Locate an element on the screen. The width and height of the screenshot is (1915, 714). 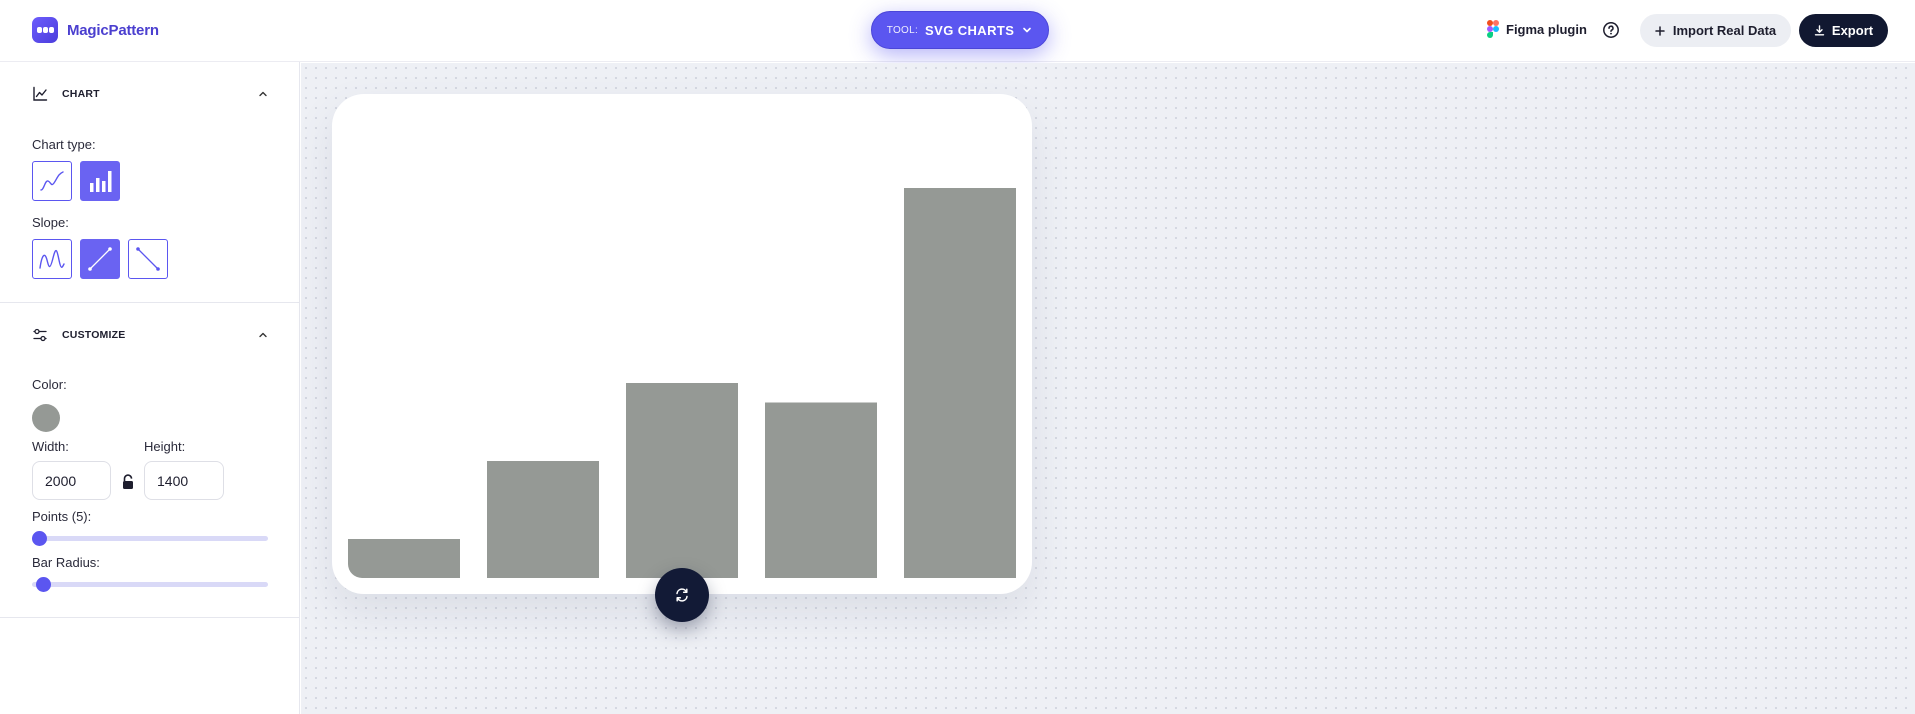
regenerate-button is located at coordinates (682, 595).